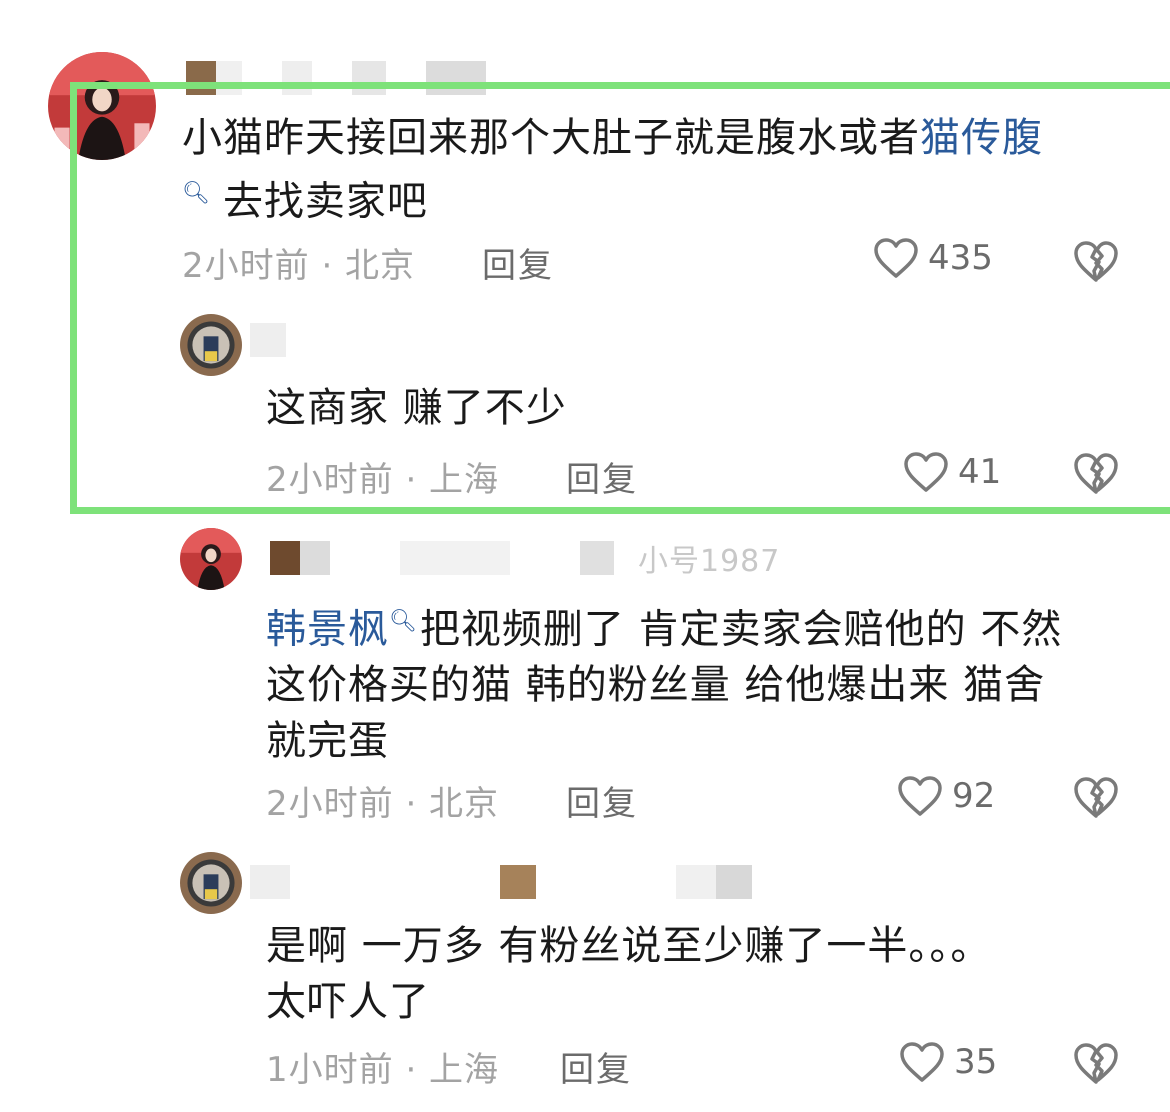 This screenshot has height=1112, width=1170. What do you see at coordinates (612, 170) in the screenshot?
I see `comment-text: 小猫昨天接回来那个大肚子就是腹水或者猫传腹🔍︎ 去找卖家吧` at bounding box center [612, 170].